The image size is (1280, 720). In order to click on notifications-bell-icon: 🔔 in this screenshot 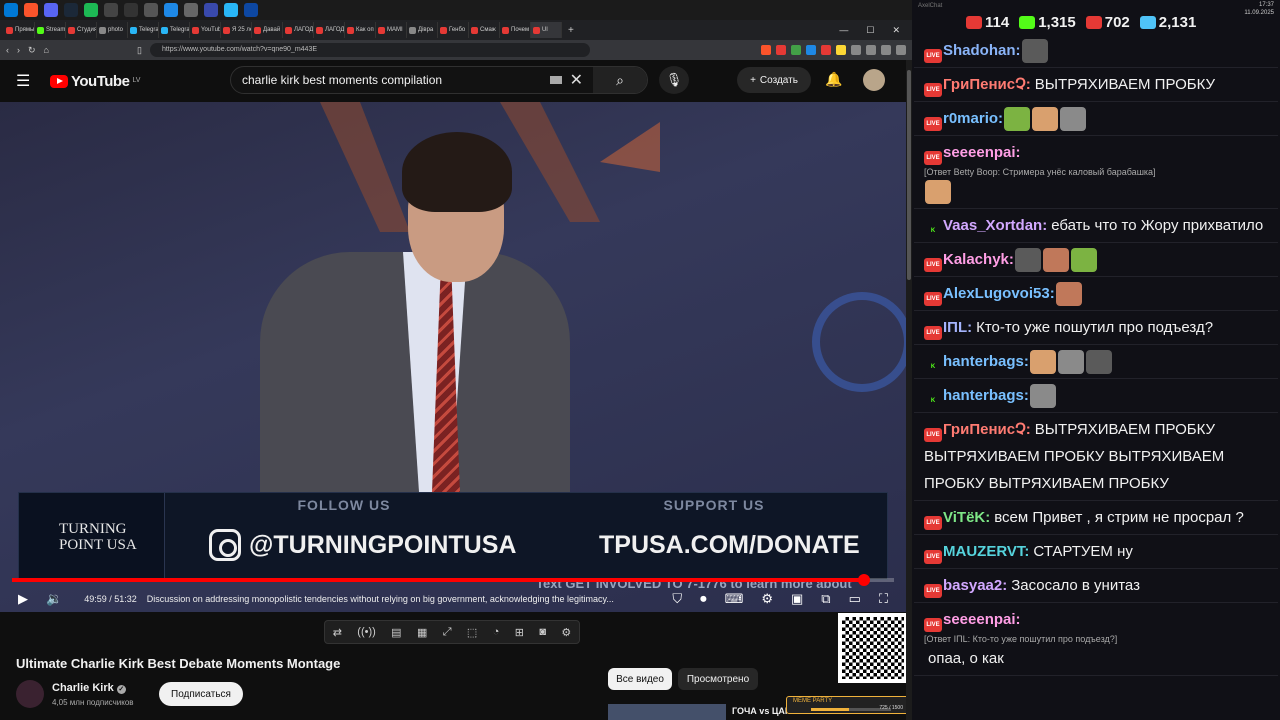, I will do `click(833, 79)`.